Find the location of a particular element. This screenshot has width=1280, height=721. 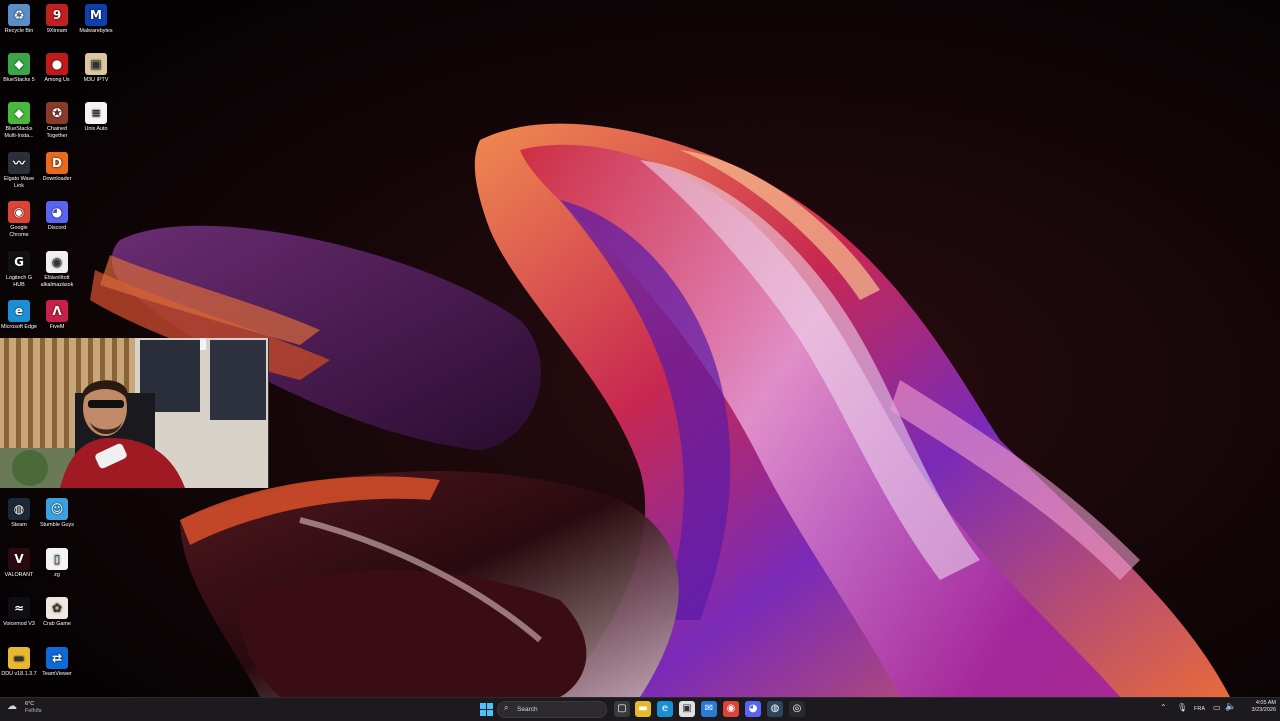

crab-game-icon: ✿ is located at coordinates (57, 608).